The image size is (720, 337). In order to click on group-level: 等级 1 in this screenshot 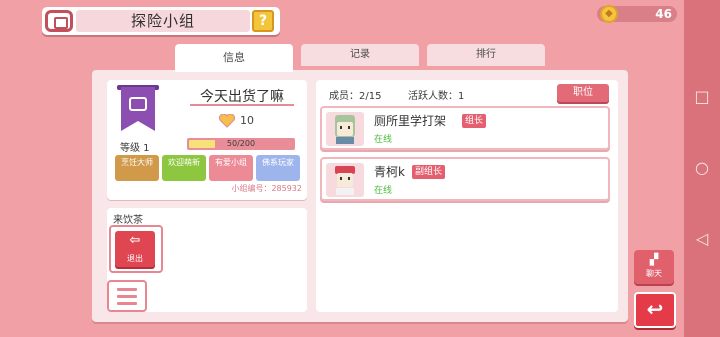, I will do `click(135, 148)`.